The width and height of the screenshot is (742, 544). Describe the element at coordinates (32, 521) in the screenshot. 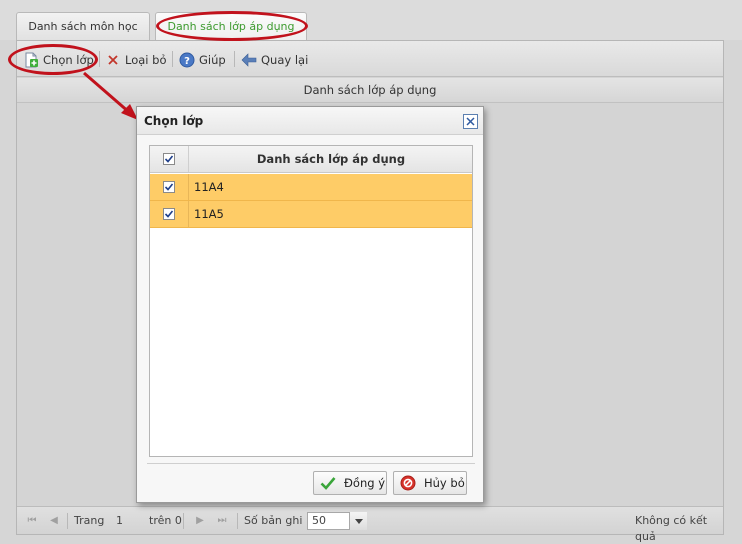

I see `first-page-icon: ⏮` at that location.